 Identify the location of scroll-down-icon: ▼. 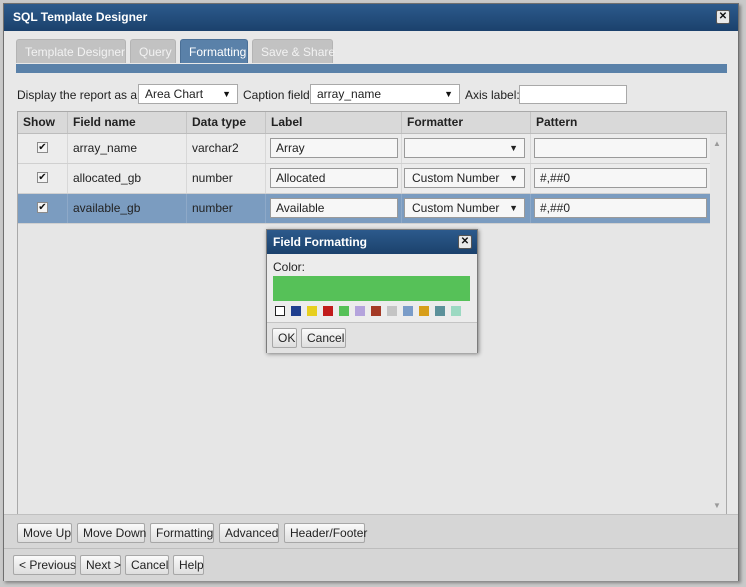
(717, 505).